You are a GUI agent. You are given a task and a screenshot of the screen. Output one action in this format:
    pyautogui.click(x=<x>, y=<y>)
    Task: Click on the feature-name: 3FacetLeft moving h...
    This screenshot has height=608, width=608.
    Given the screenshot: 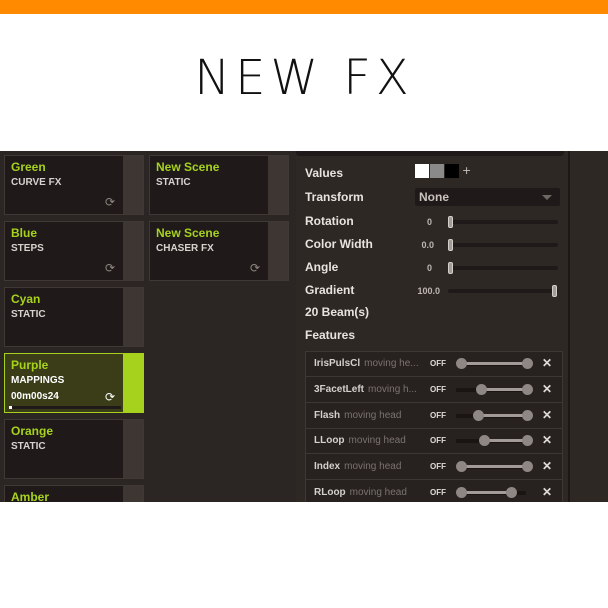 What is the action you would take?
    pyautogui.click(x=365, y=389)
    